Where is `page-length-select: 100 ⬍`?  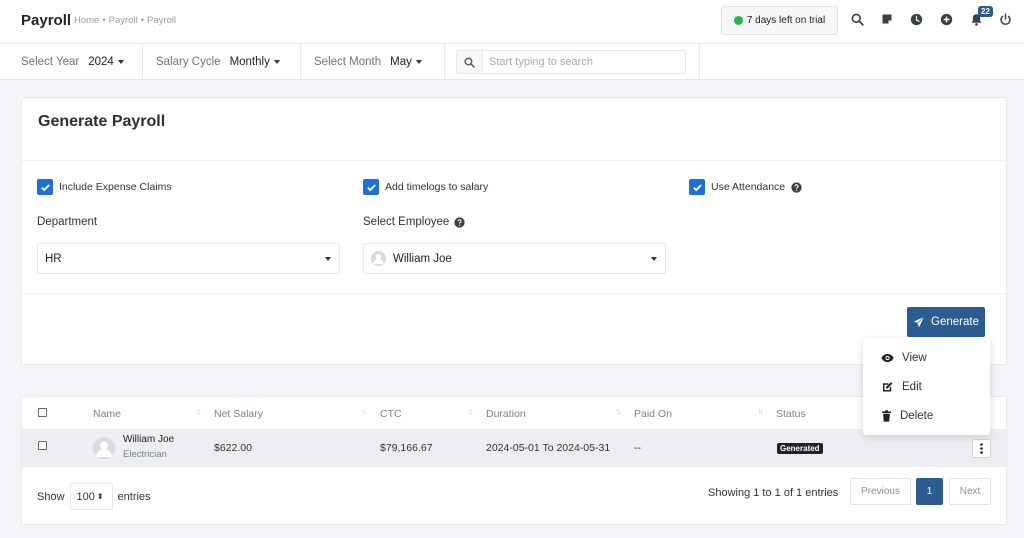 page-length-select: 100 ⬍ is located at coordinates (91, 496).